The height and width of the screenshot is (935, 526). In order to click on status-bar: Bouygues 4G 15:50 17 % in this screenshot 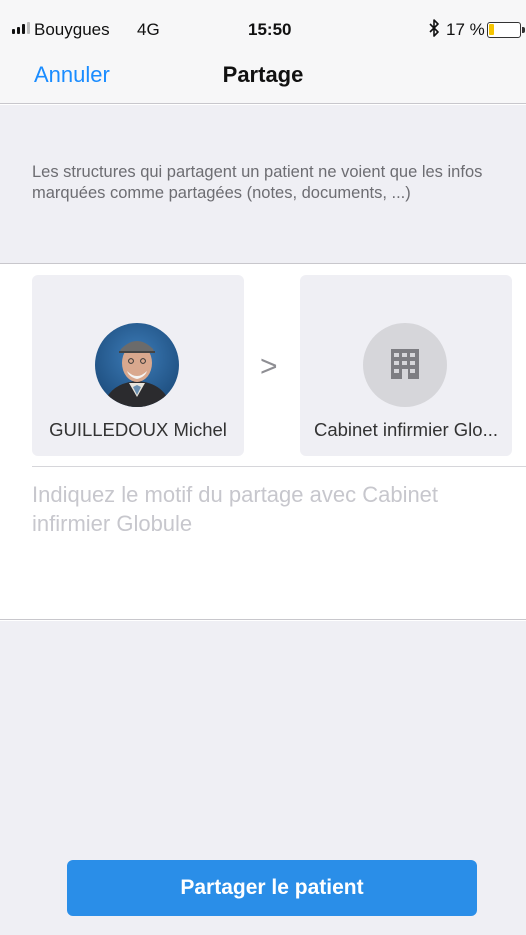, I will do `click(263, 20)`.